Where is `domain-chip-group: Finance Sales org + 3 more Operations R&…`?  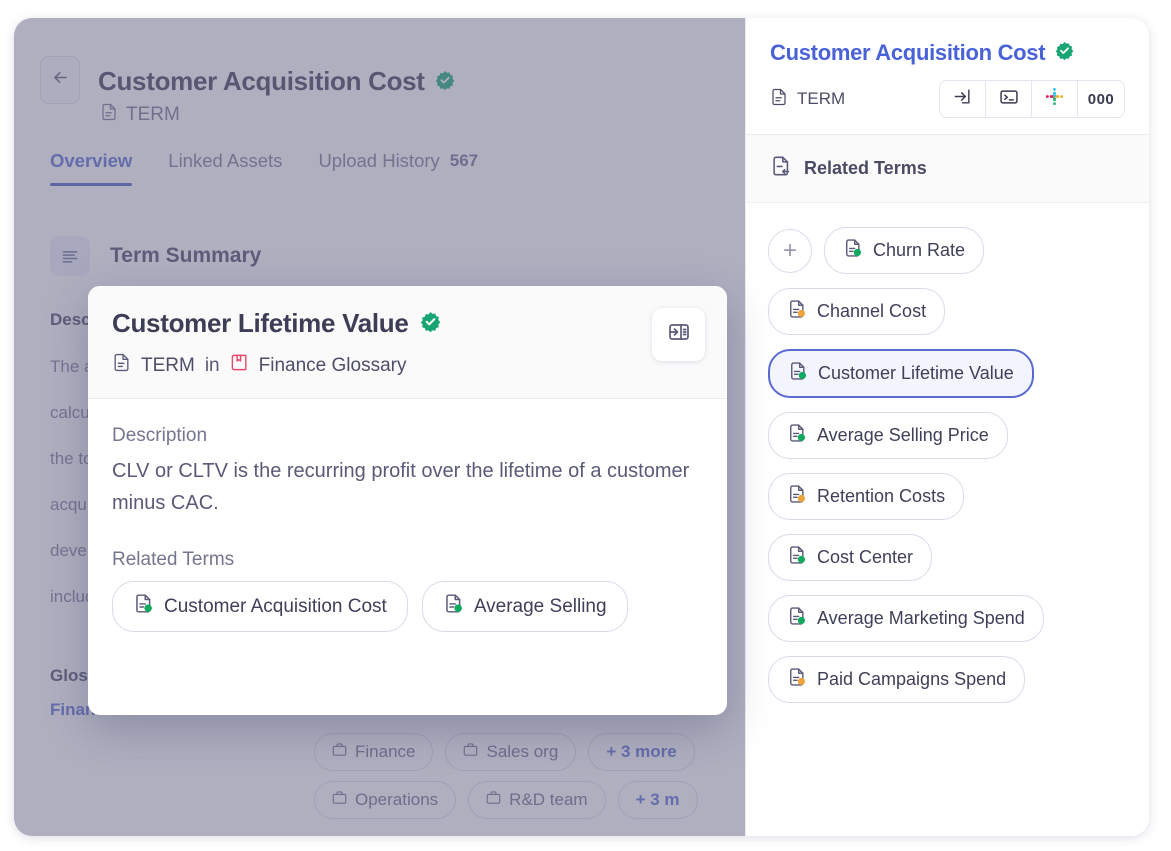 domain-chip-group: Finance Sales org + 3 more Operations R&… is located at coordinates (529, 776).